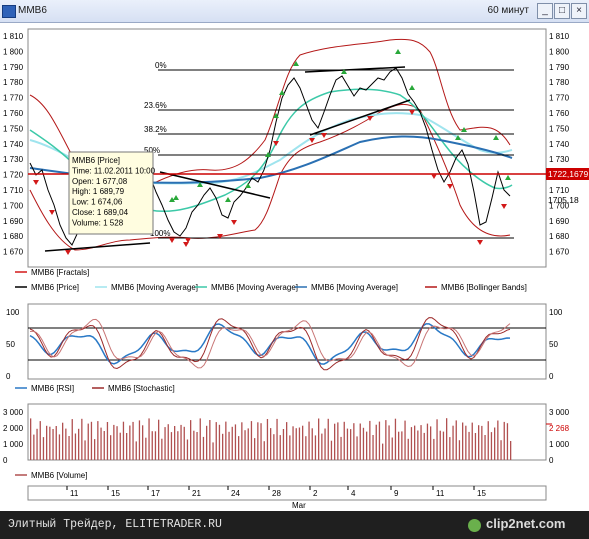 Image resolution: width=589 pixels, height=539 pixels. Describe the element at coordinates (5, 460) in the screenshot. I see `volume-tick-left: 0` at that location.